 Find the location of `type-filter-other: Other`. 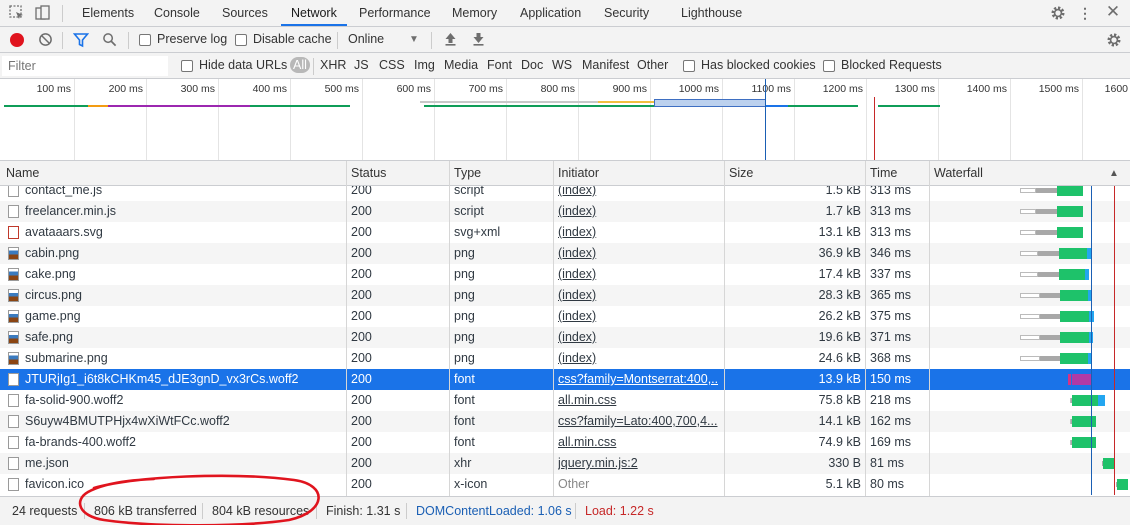

type-filter-other: Other is located at coordinates (652, 65).